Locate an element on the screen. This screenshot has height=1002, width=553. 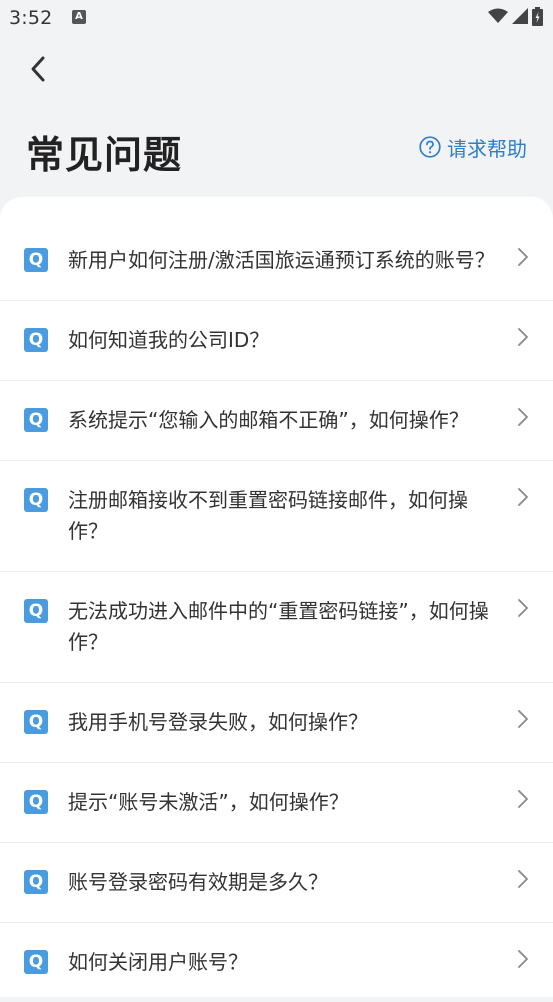
chevron-left-icon is located at coordinates (38, 71).